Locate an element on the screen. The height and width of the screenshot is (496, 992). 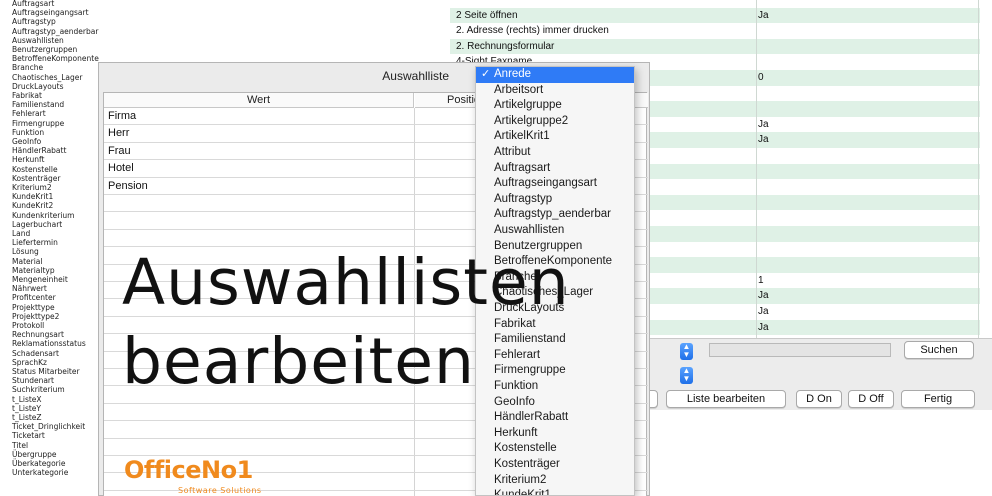
sidebar-item: KundeKrit1 is located at coordinates (32, 196).